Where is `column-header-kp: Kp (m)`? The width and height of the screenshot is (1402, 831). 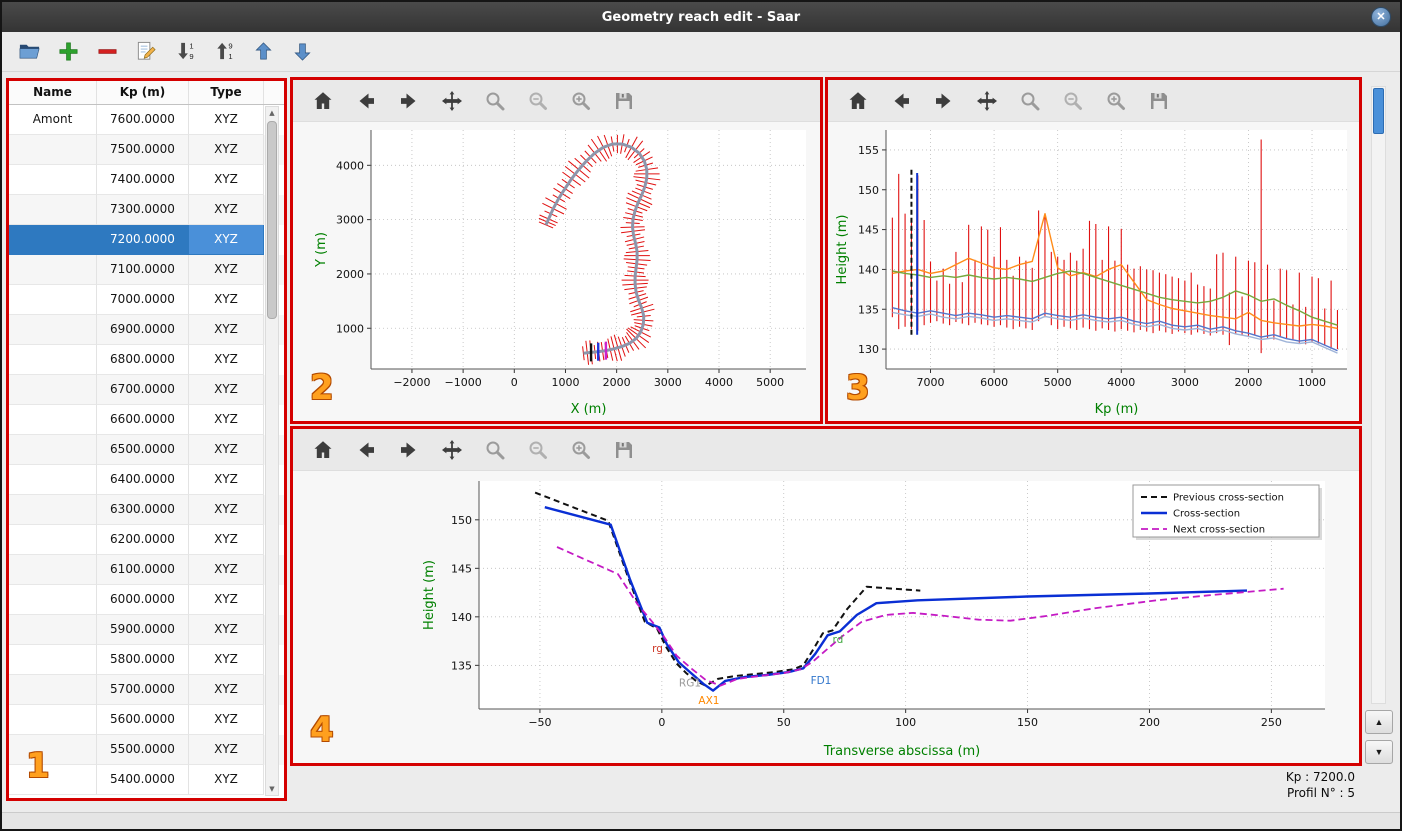 column-header-kp: Kp (m) is located at coordinates (143, 92).